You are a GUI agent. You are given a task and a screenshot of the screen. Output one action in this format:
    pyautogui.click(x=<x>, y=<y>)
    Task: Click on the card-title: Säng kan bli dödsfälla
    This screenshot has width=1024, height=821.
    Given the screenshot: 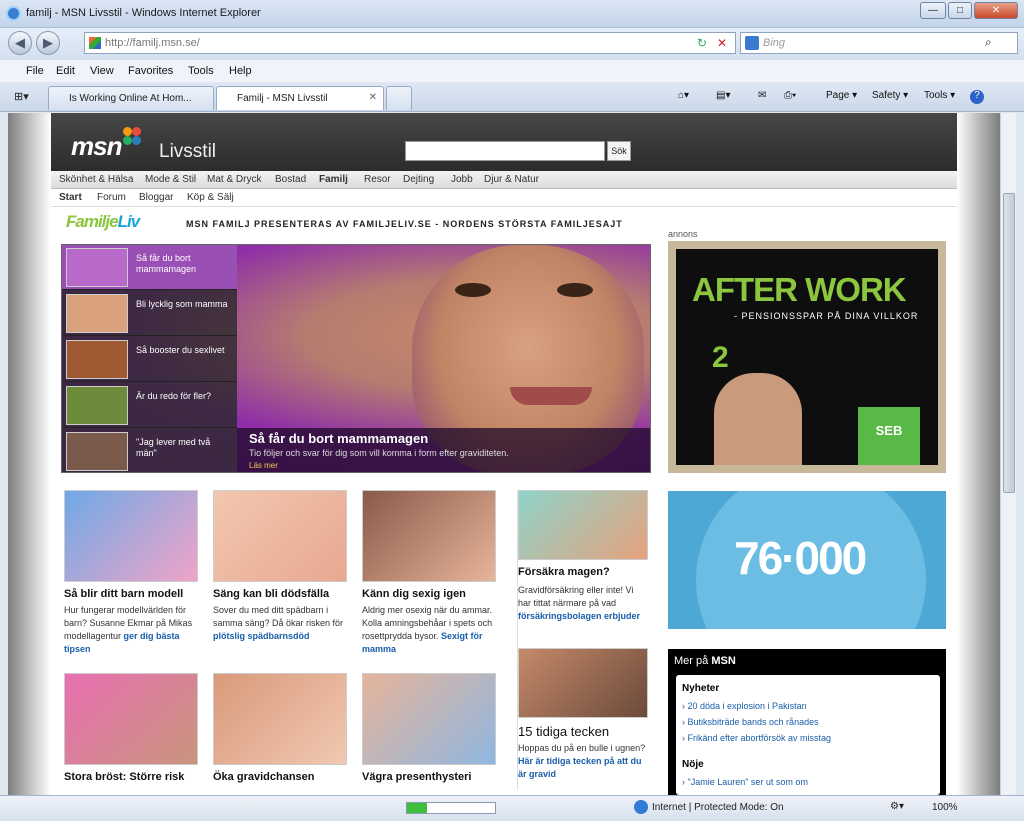 What is the action you would take?
    pyautogui.click(x=271, y=594)
    